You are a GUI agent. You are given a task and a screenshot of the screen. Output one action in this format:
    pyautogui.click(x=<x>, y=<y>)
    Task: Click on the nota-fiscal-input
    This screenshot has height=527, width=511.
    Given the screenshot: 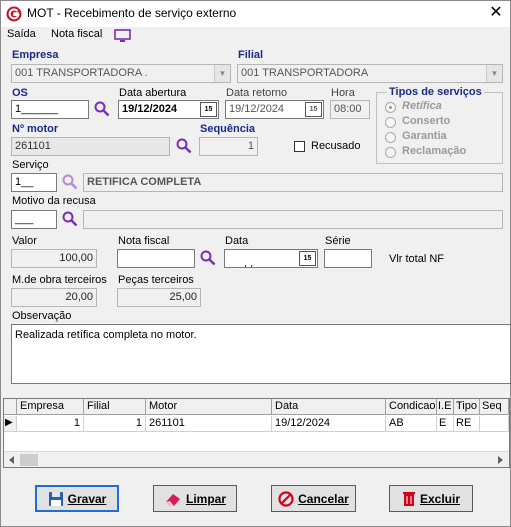 What is the action you would take?
    pyautogui.click(x=156, y=258)
    